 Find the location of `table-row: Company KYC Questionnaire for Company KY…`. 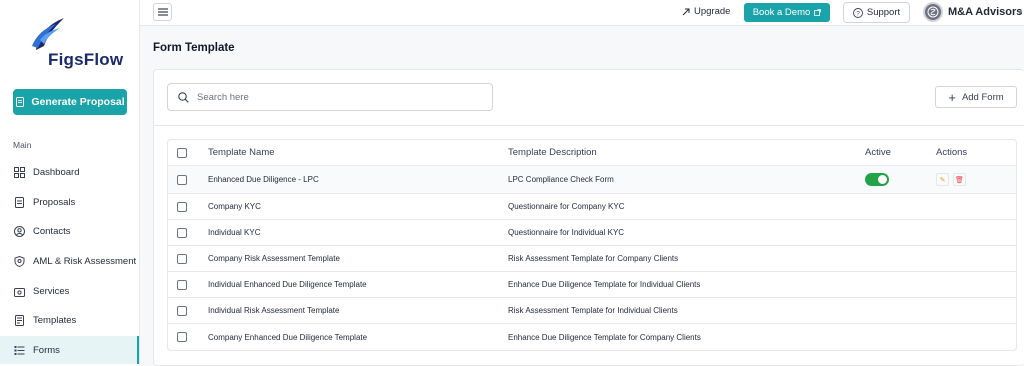

table-row: Company KYC Questionnaire for Company KY… is located at coordinates (592, 207).